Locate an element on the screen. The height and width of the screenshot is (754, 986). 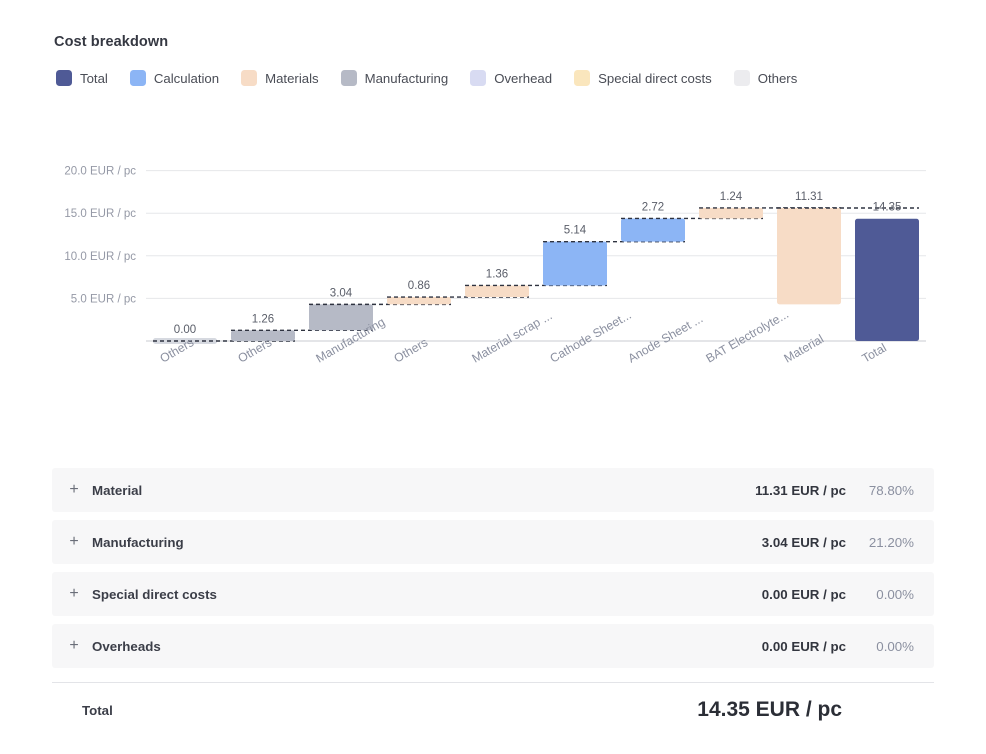
total-value: 14.35 EUR / pc is located at coordinates (769, 709).